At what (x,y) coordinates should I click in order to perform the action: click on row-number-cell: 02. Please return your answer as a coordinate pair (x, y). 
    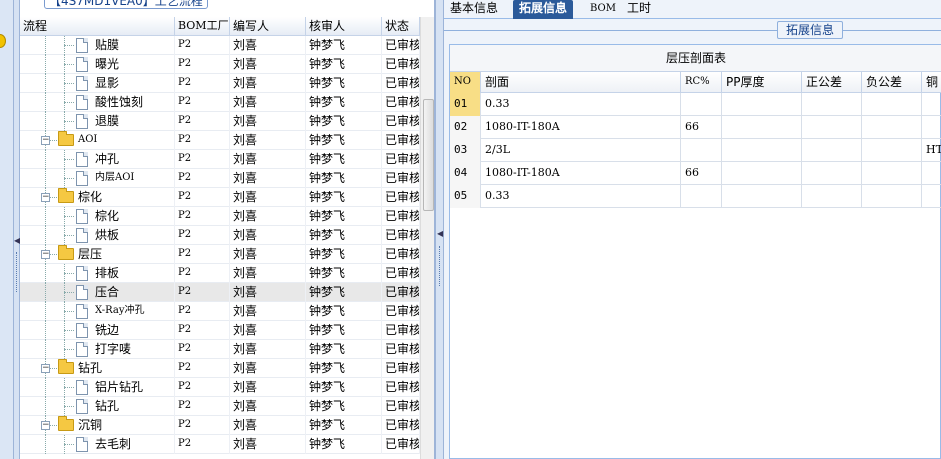
    Looking at the image, I should click on (465, 127).